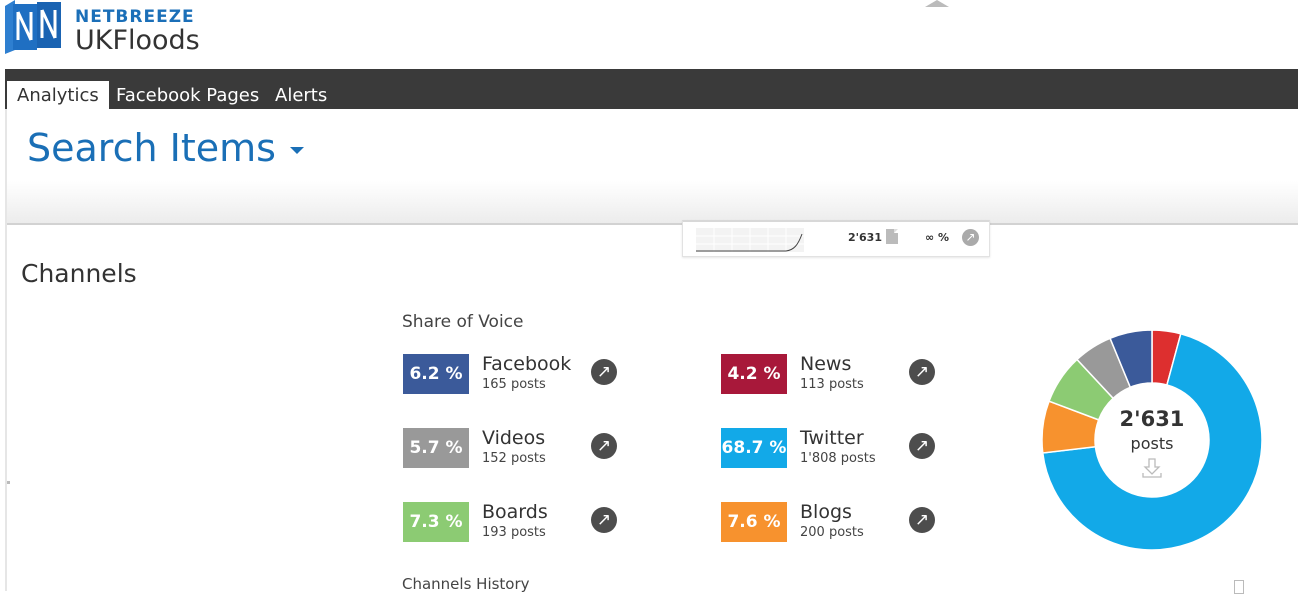 Image resolution: width=1298 pixels, height=594 pixels. Describe the element at coordinates (514, 532) in the screenshot. I see `channel-posts: 193 posts` at that location.